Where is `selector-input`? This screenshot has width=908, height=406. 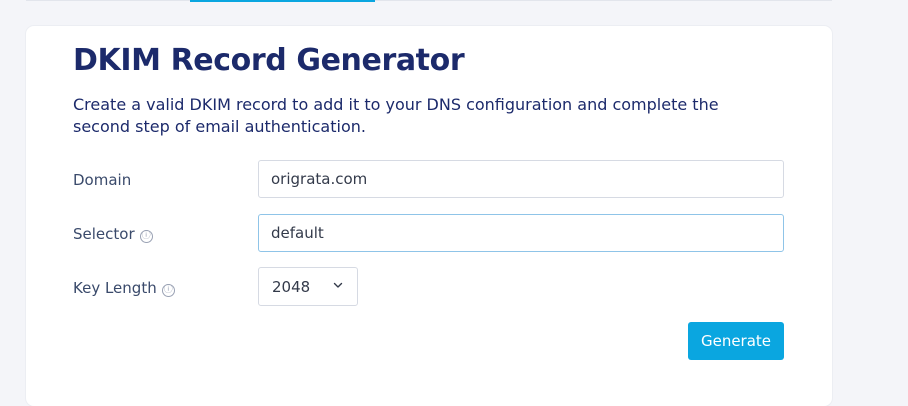 selector-input is located at coordinates (521, 233).